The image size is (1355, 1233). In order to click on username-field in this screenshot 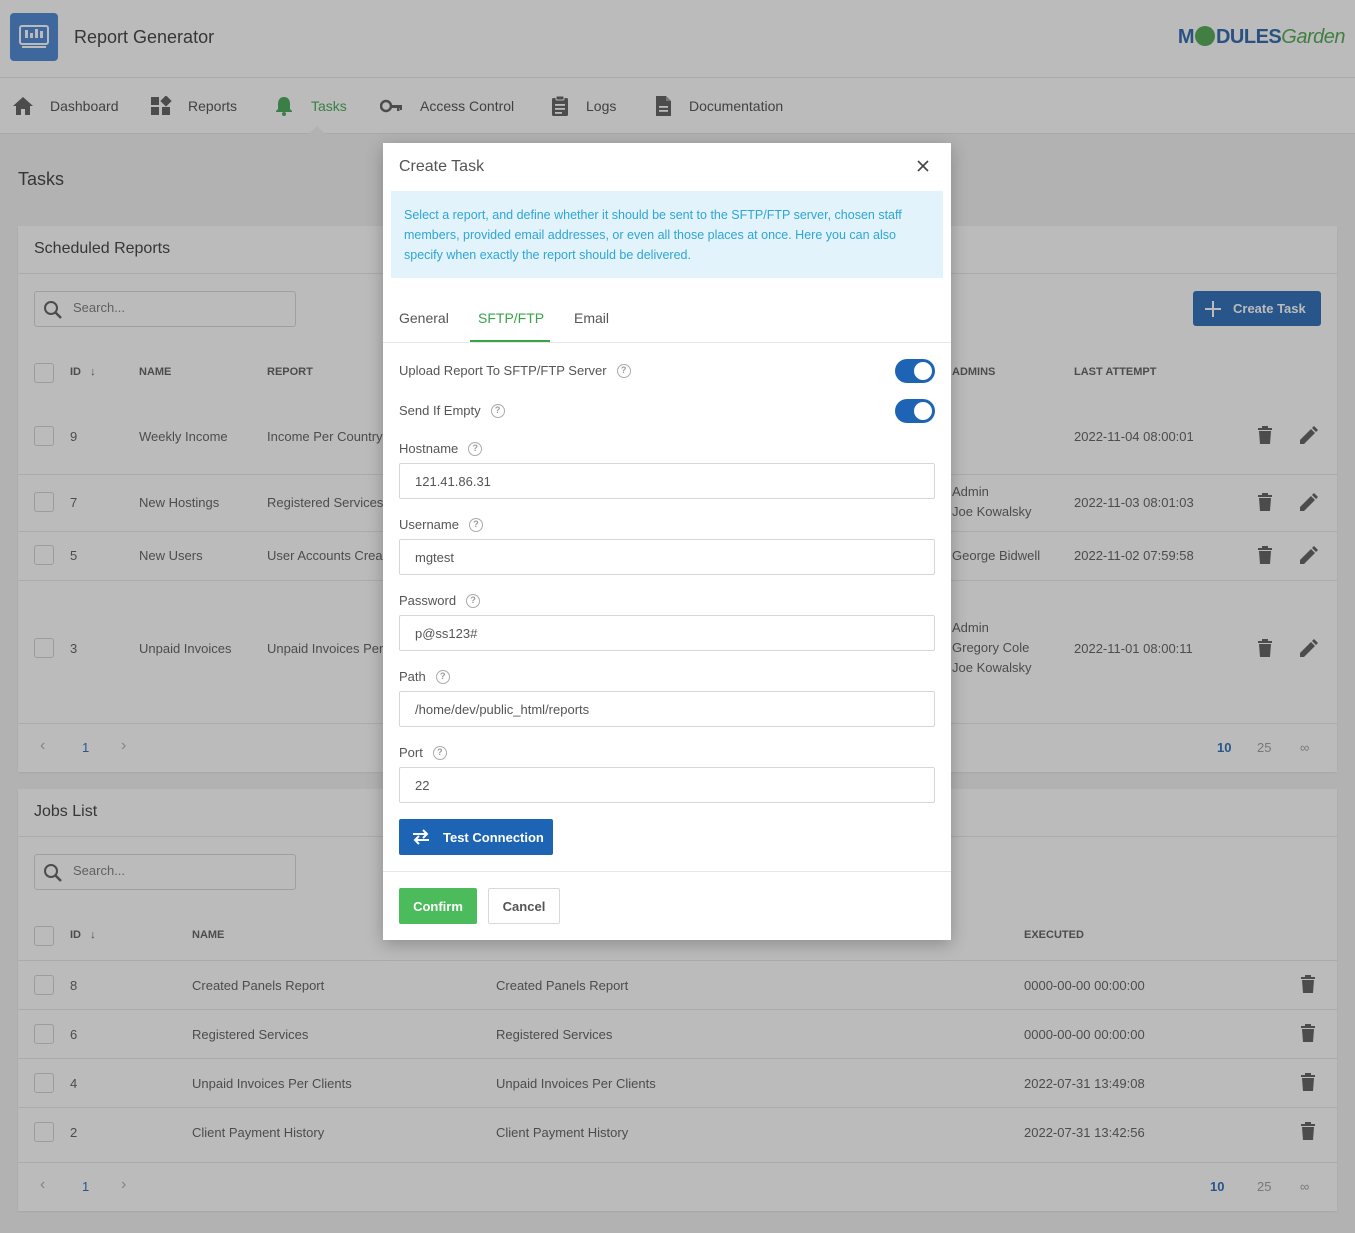, I will do `click(667, 557)`.